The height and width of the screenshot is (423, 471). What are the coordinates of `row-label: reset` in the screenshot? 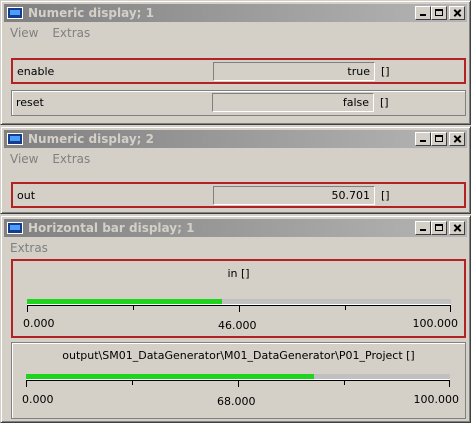 It's located at (30, 102).